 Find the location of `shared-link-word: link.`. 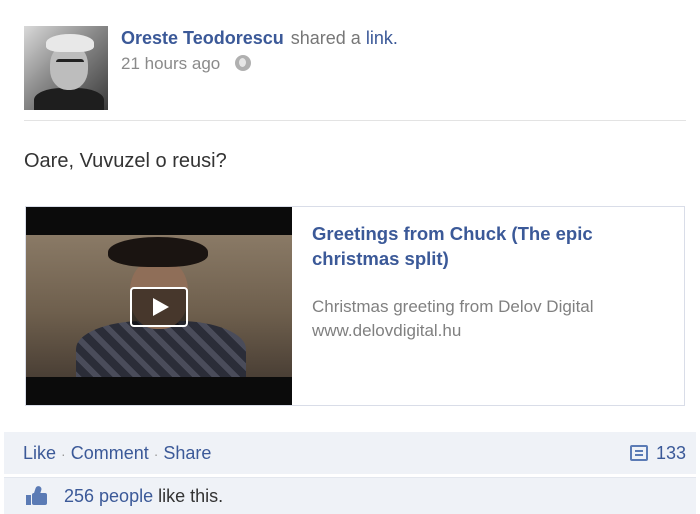

shared-link-word: link. is located at coordinates (382, 38).